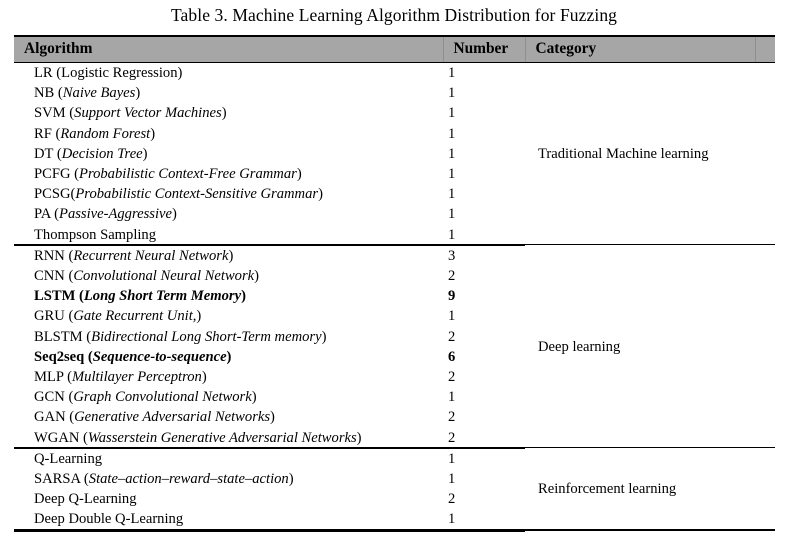 This screenshot has width=788, height=539. I want to click on cell-category: Deep learning, so click(579, 346).